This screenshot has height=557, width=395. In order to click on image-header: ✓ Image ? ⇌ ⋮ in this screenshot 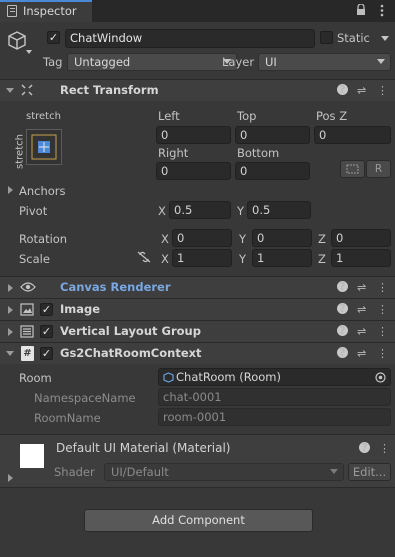, I will do `click(197, 309)`.